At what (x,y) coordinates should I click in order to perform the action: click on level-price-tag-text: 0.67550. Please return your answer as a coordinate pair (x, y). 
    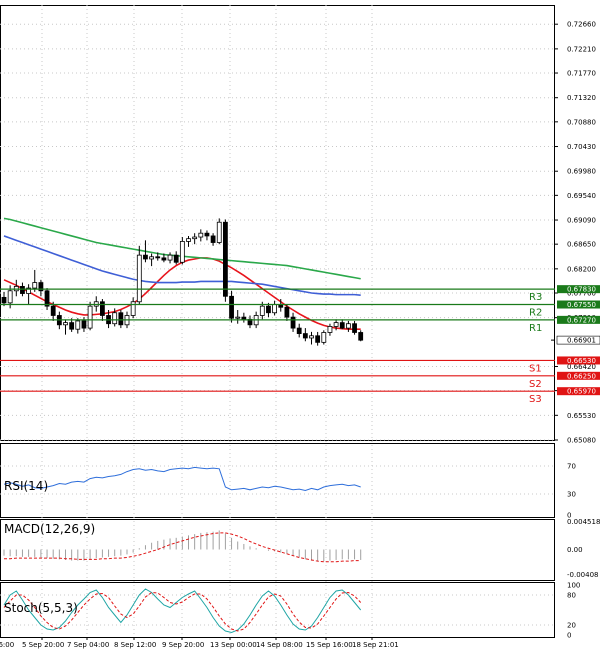
    Looking at the image, I should click on (581, 305).